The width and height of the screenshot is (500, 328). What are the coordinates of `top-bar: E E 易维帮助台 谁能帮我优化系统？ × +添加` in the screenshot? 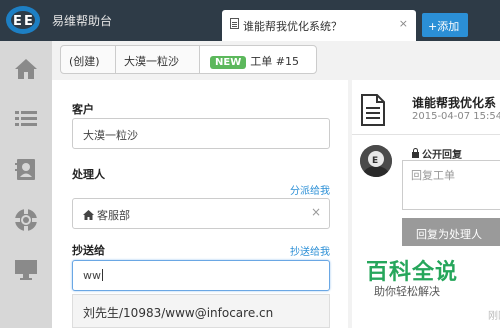 It's located at (250, 20).